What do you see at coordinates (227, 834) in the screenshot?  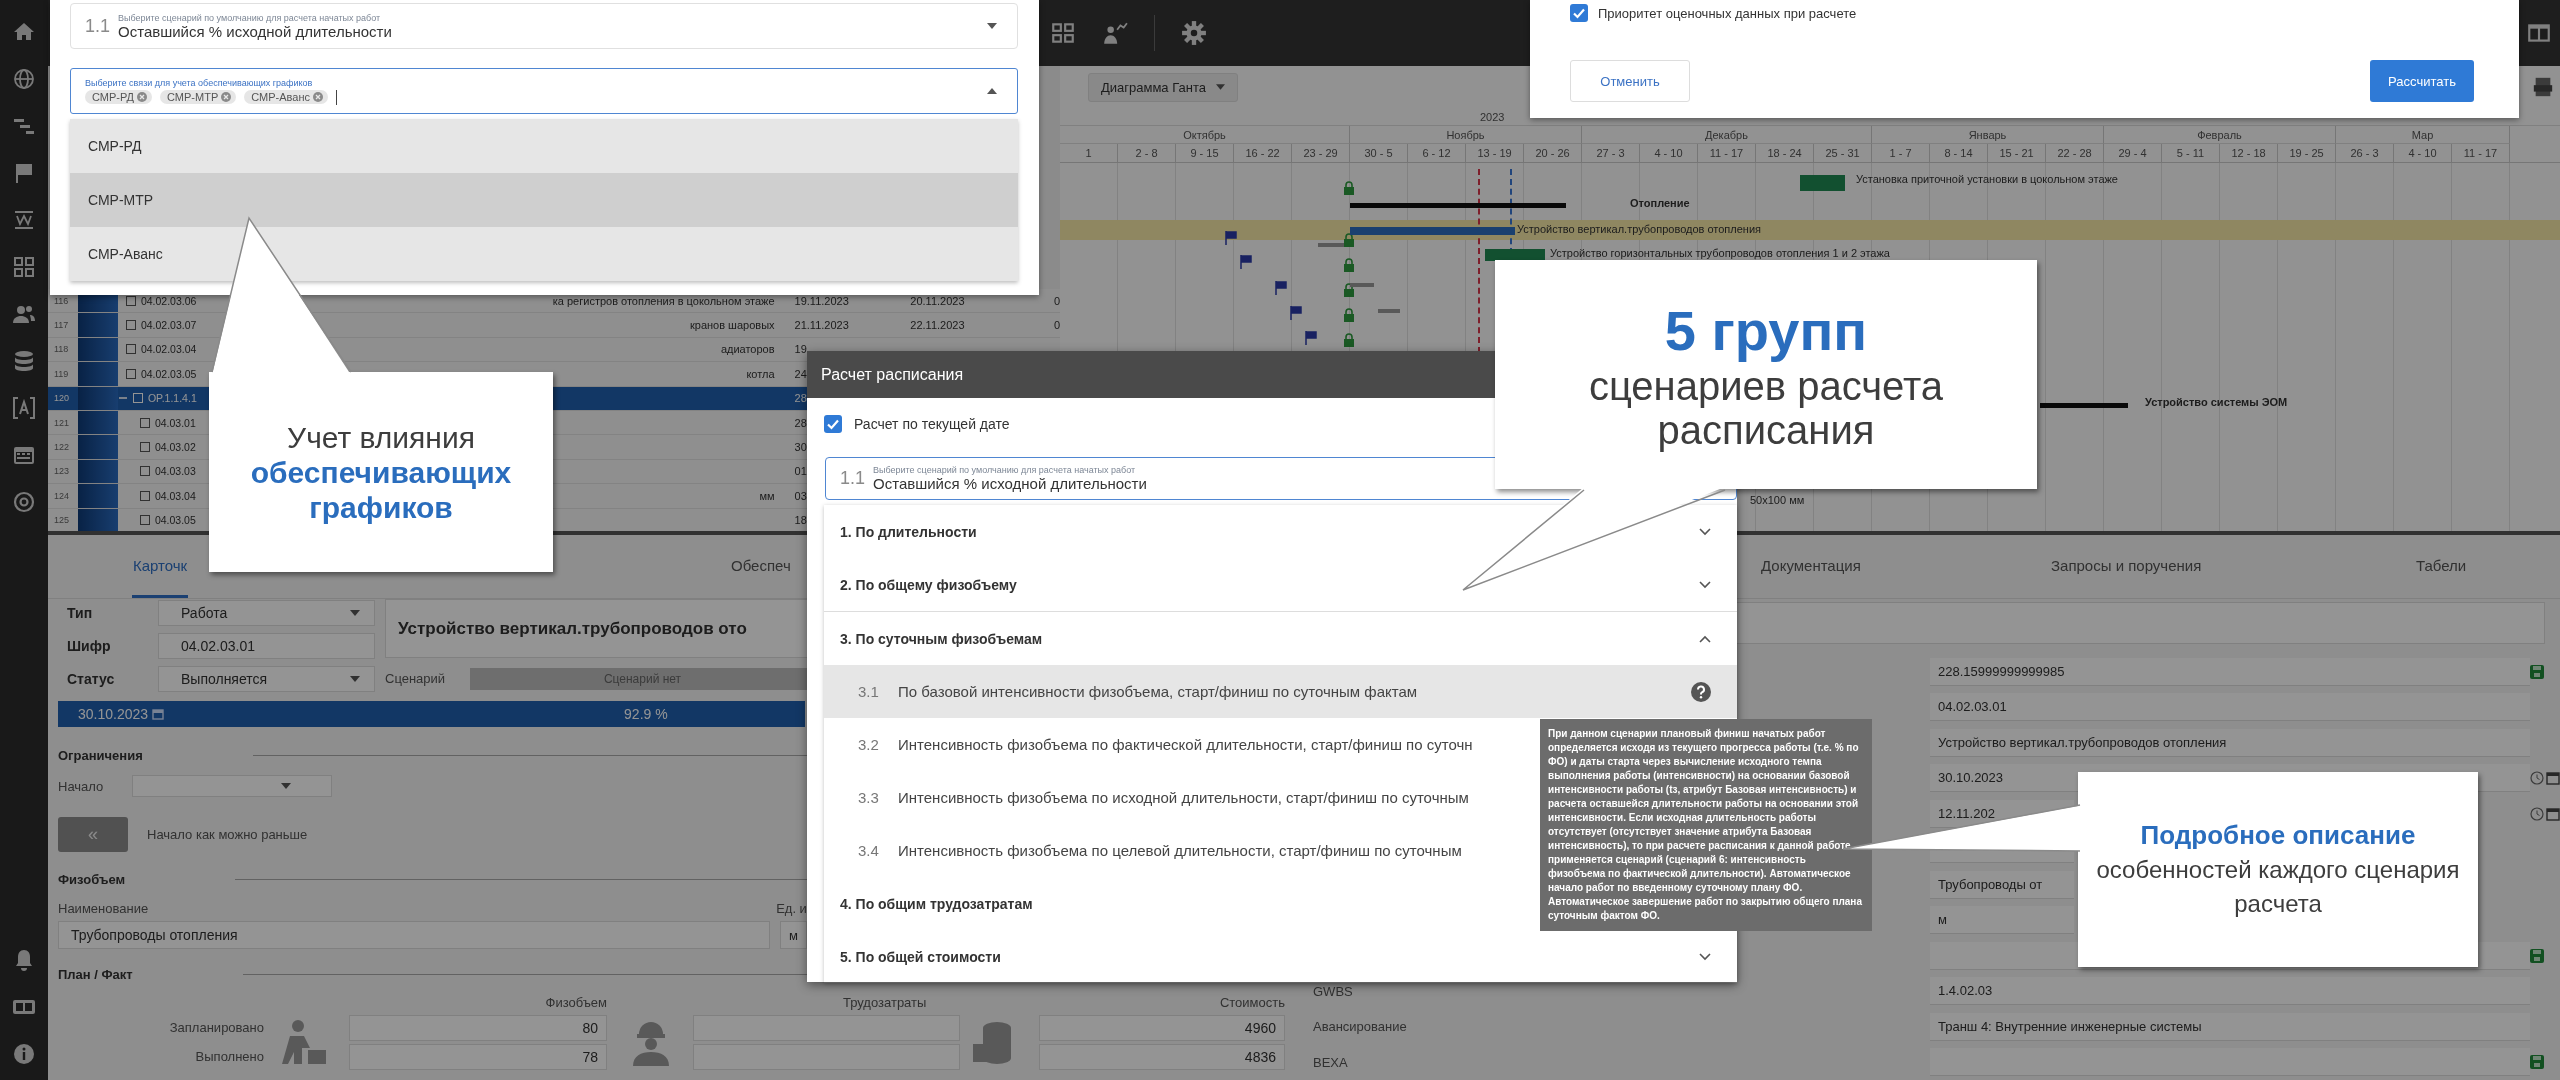 I see `asap-label: Начало как можно раньше` at bounding box center [227, 834].